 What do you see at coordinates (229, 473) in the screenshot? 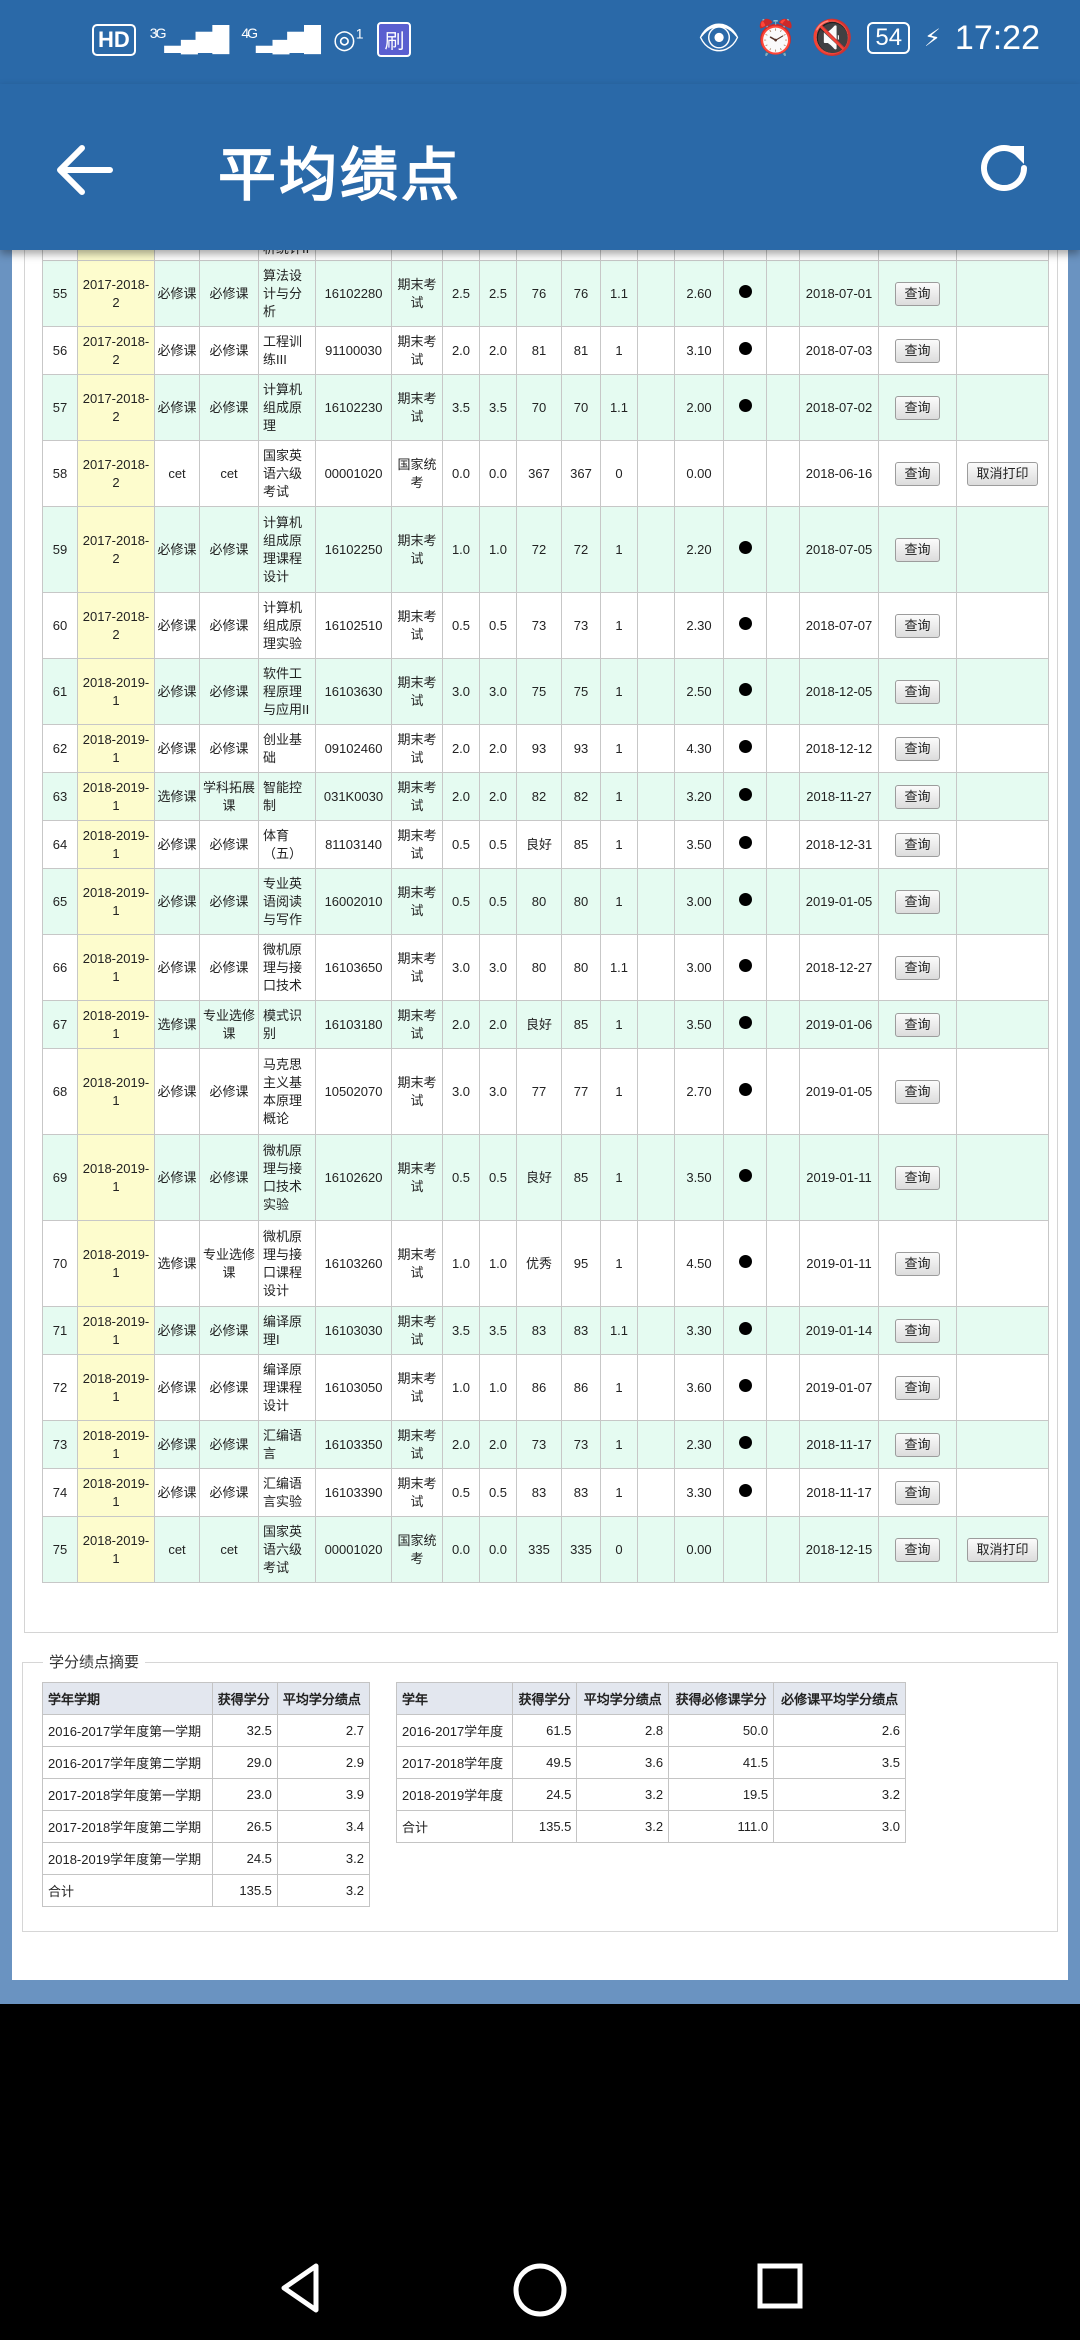
I see `course-category-cell: cet` at bounding box center [229, 473].